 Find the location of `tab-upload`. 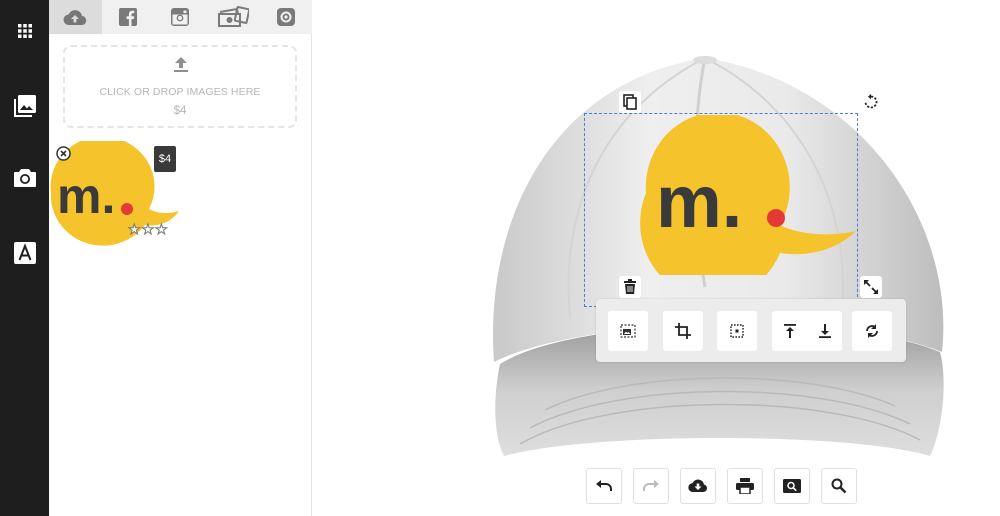

tab-upload is located at coordinates (75, 17).